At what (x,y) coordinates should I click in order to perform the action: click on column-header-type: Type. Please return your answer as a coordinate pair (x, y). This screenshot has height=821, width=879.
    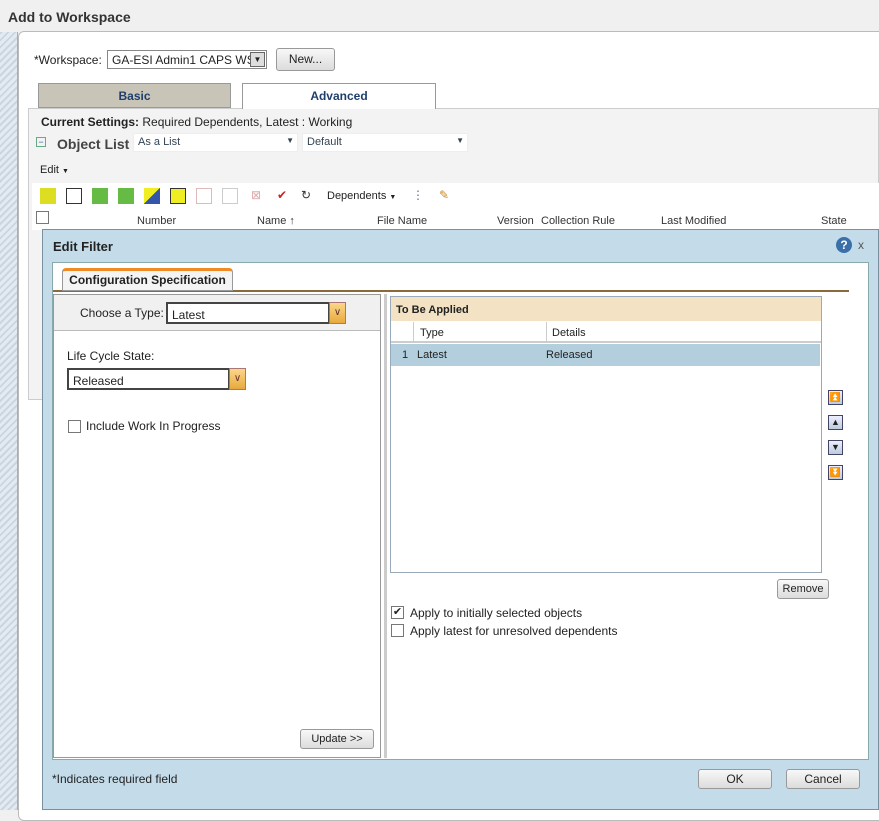
    Looking at the image, I should click on (432, 333).